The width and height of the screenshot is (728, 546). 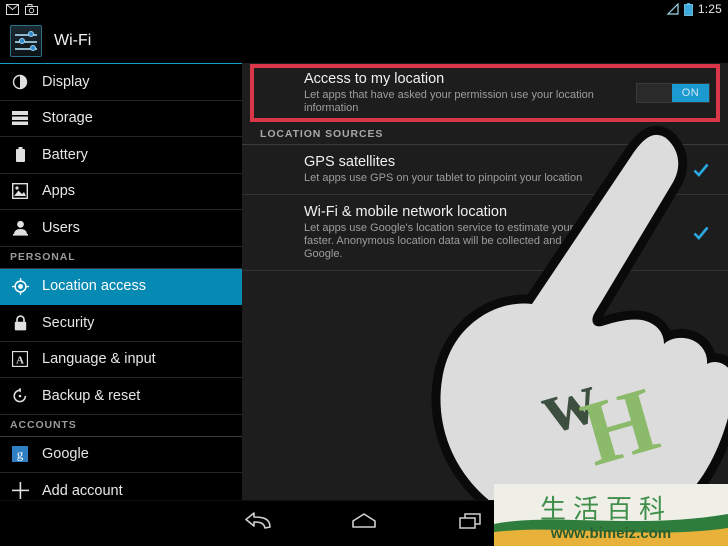 I want to click on svg-text: g, so click(x=20, y=454).